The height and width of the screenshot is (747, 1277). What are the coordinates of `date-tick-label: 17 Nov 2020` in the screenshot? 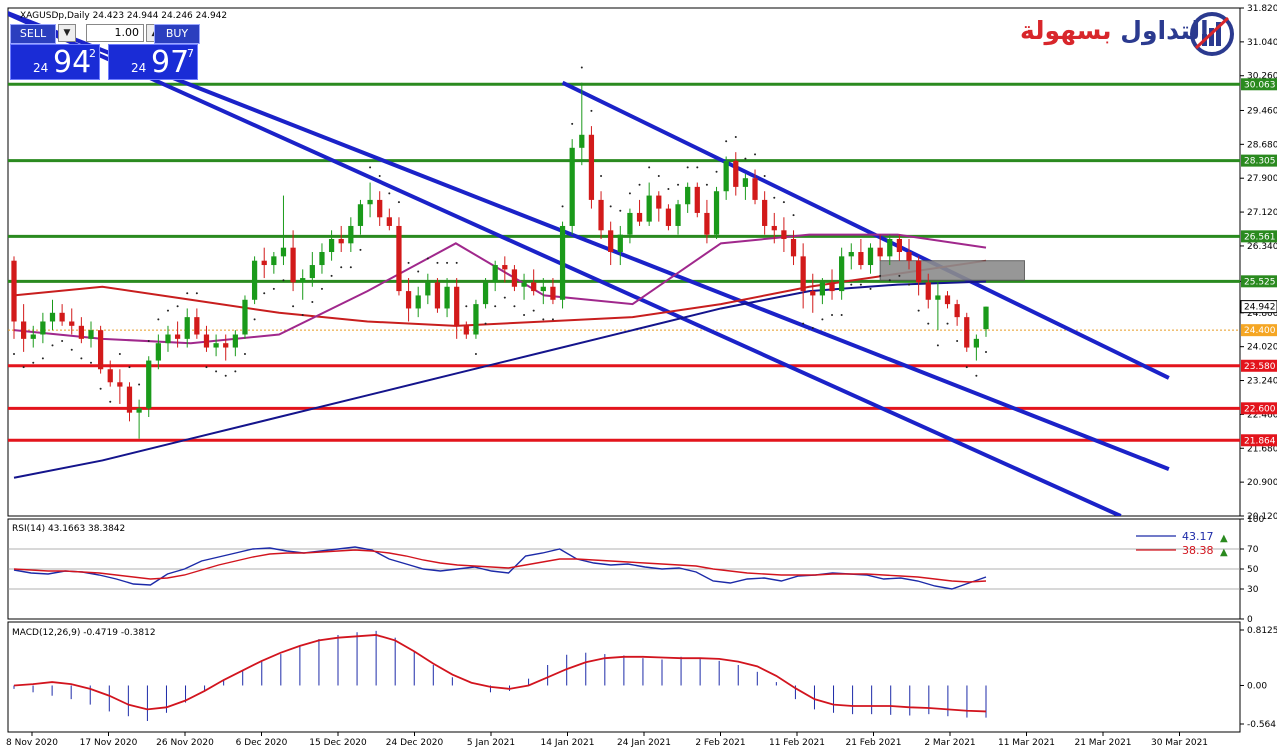 It's located at (109, 742).